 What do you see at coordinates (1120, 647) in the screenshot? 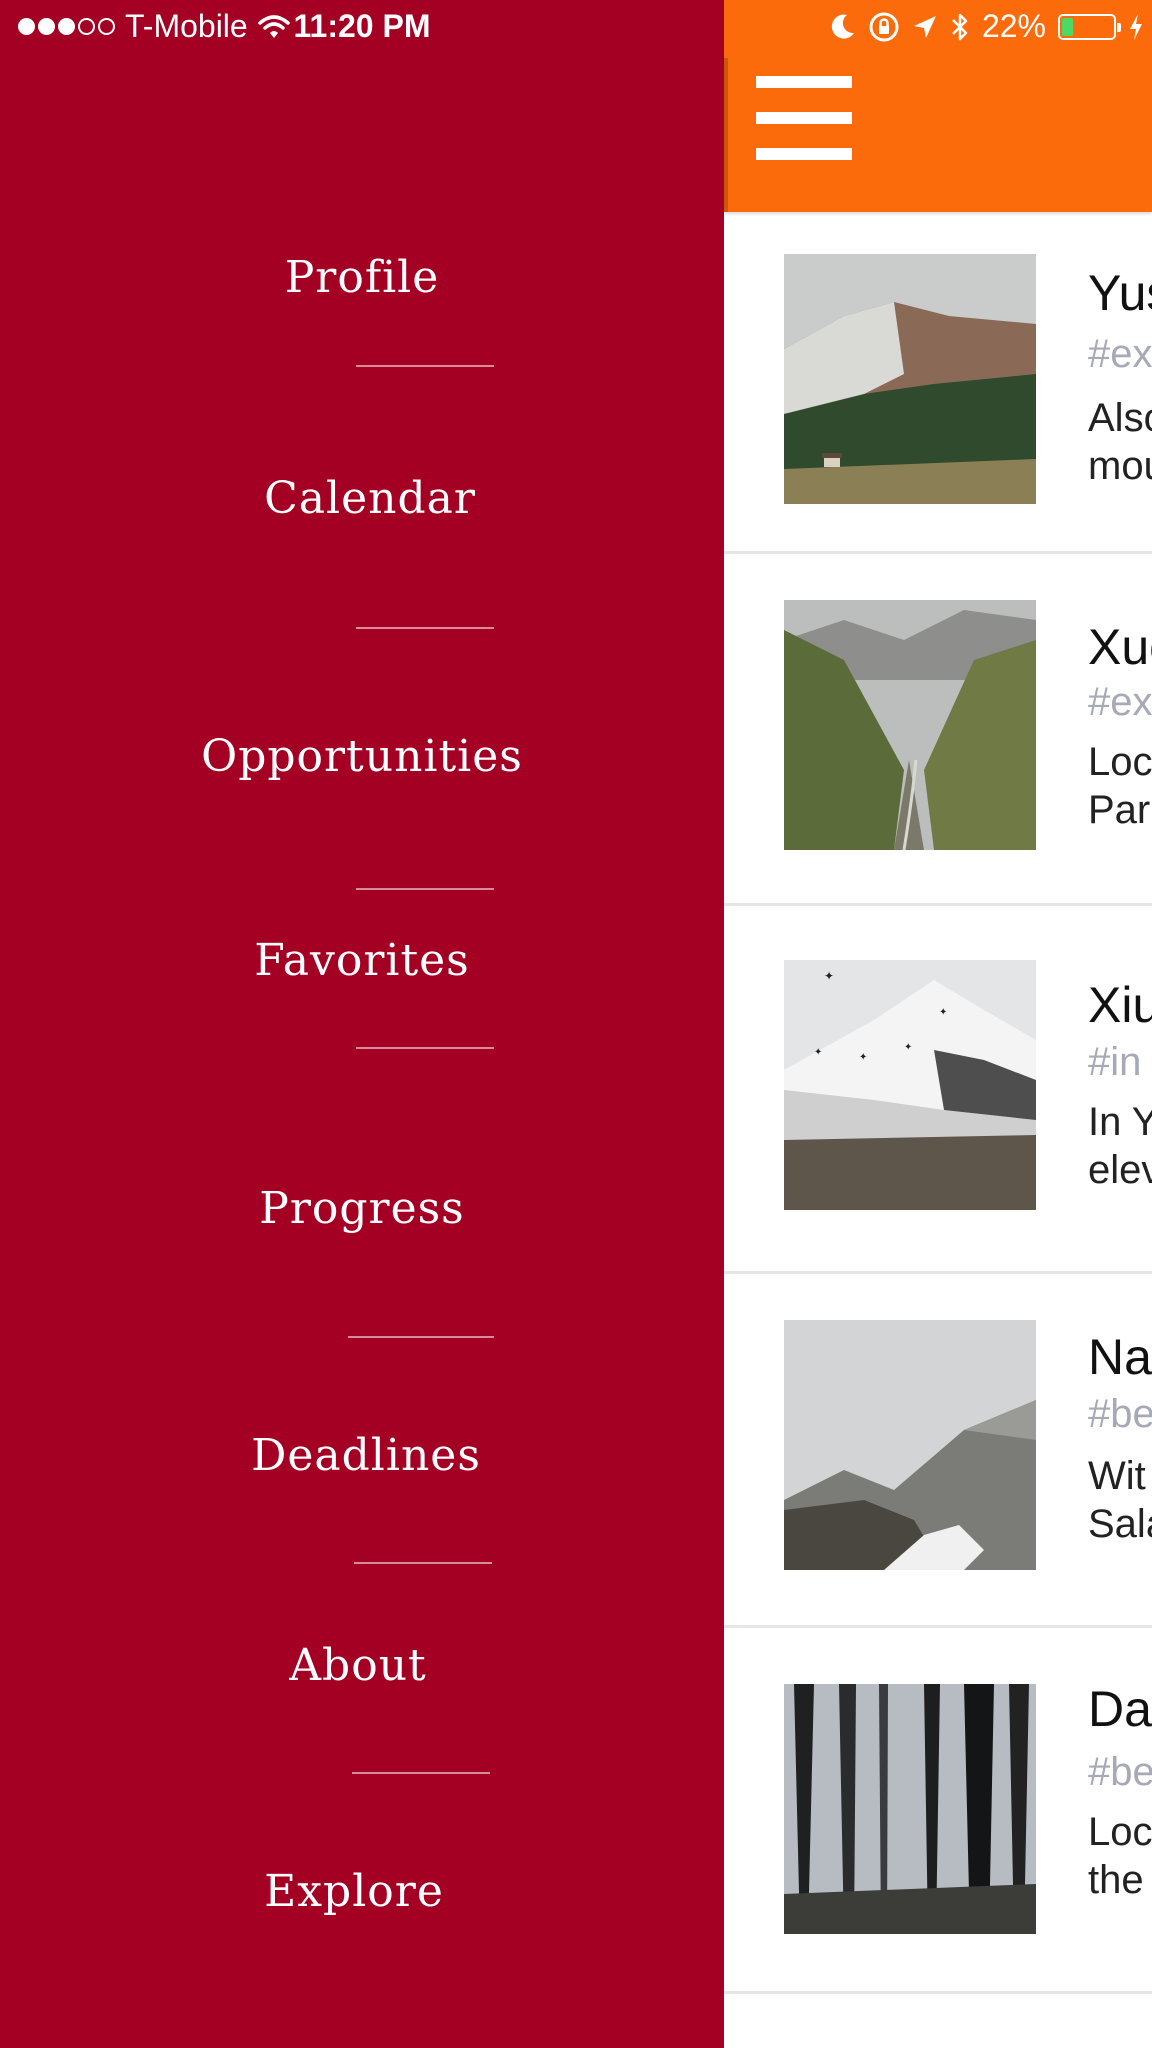
I see `card-title: Xue` at bounding box center [1120, 647].